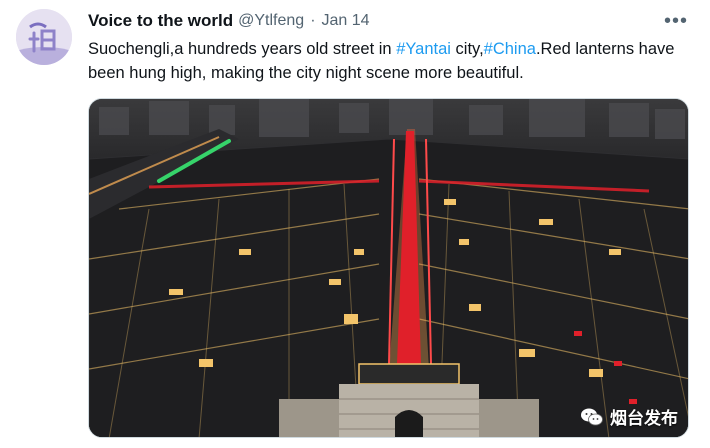  Describe the element at coordinates (160, 21) in the screenshot. I see `author-name: Voice to the world` at that location.